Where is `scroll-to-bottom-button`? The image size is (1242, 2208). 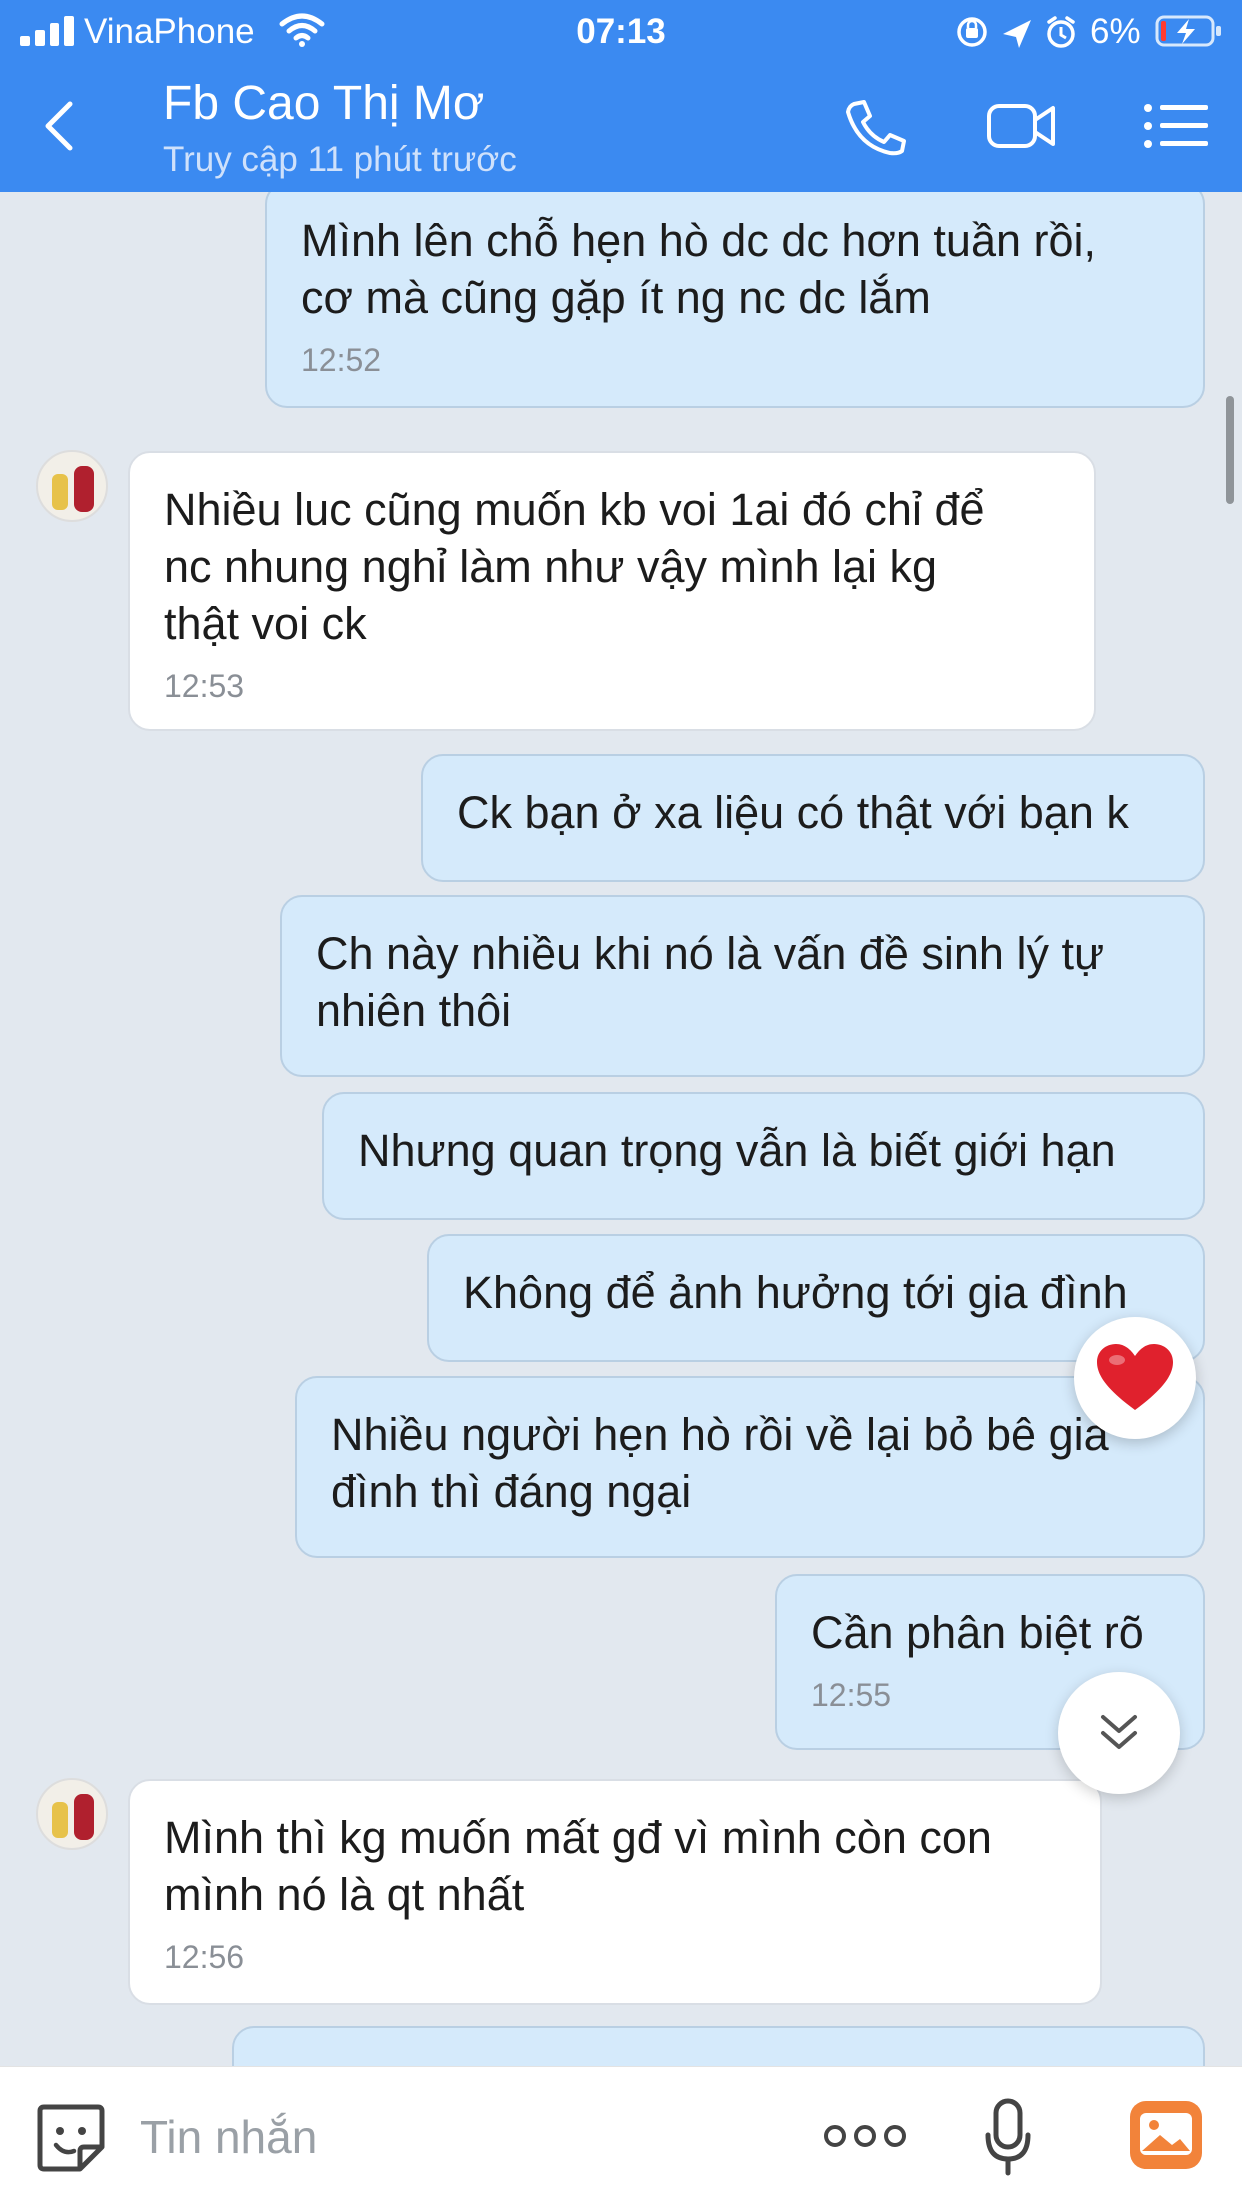
scroll-to-bottom-button is located at coordinates (1119, 1733).